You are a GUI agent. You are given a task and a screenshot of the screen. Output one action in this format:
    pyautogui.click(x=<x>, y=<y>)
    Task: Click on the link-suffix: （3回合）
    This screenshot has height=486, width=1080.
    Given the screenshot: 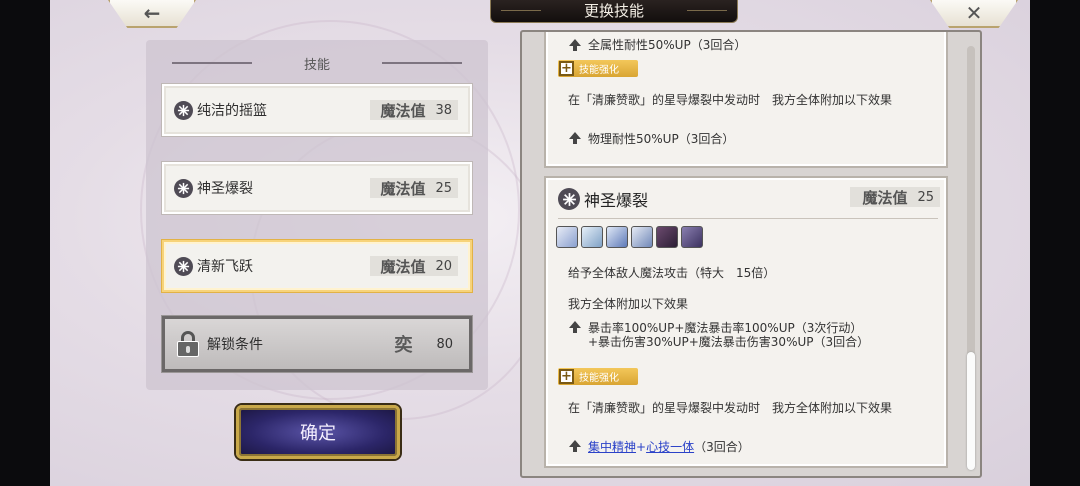 What is the action you would take?
    pyautogui.click(x=722, y=447)
    